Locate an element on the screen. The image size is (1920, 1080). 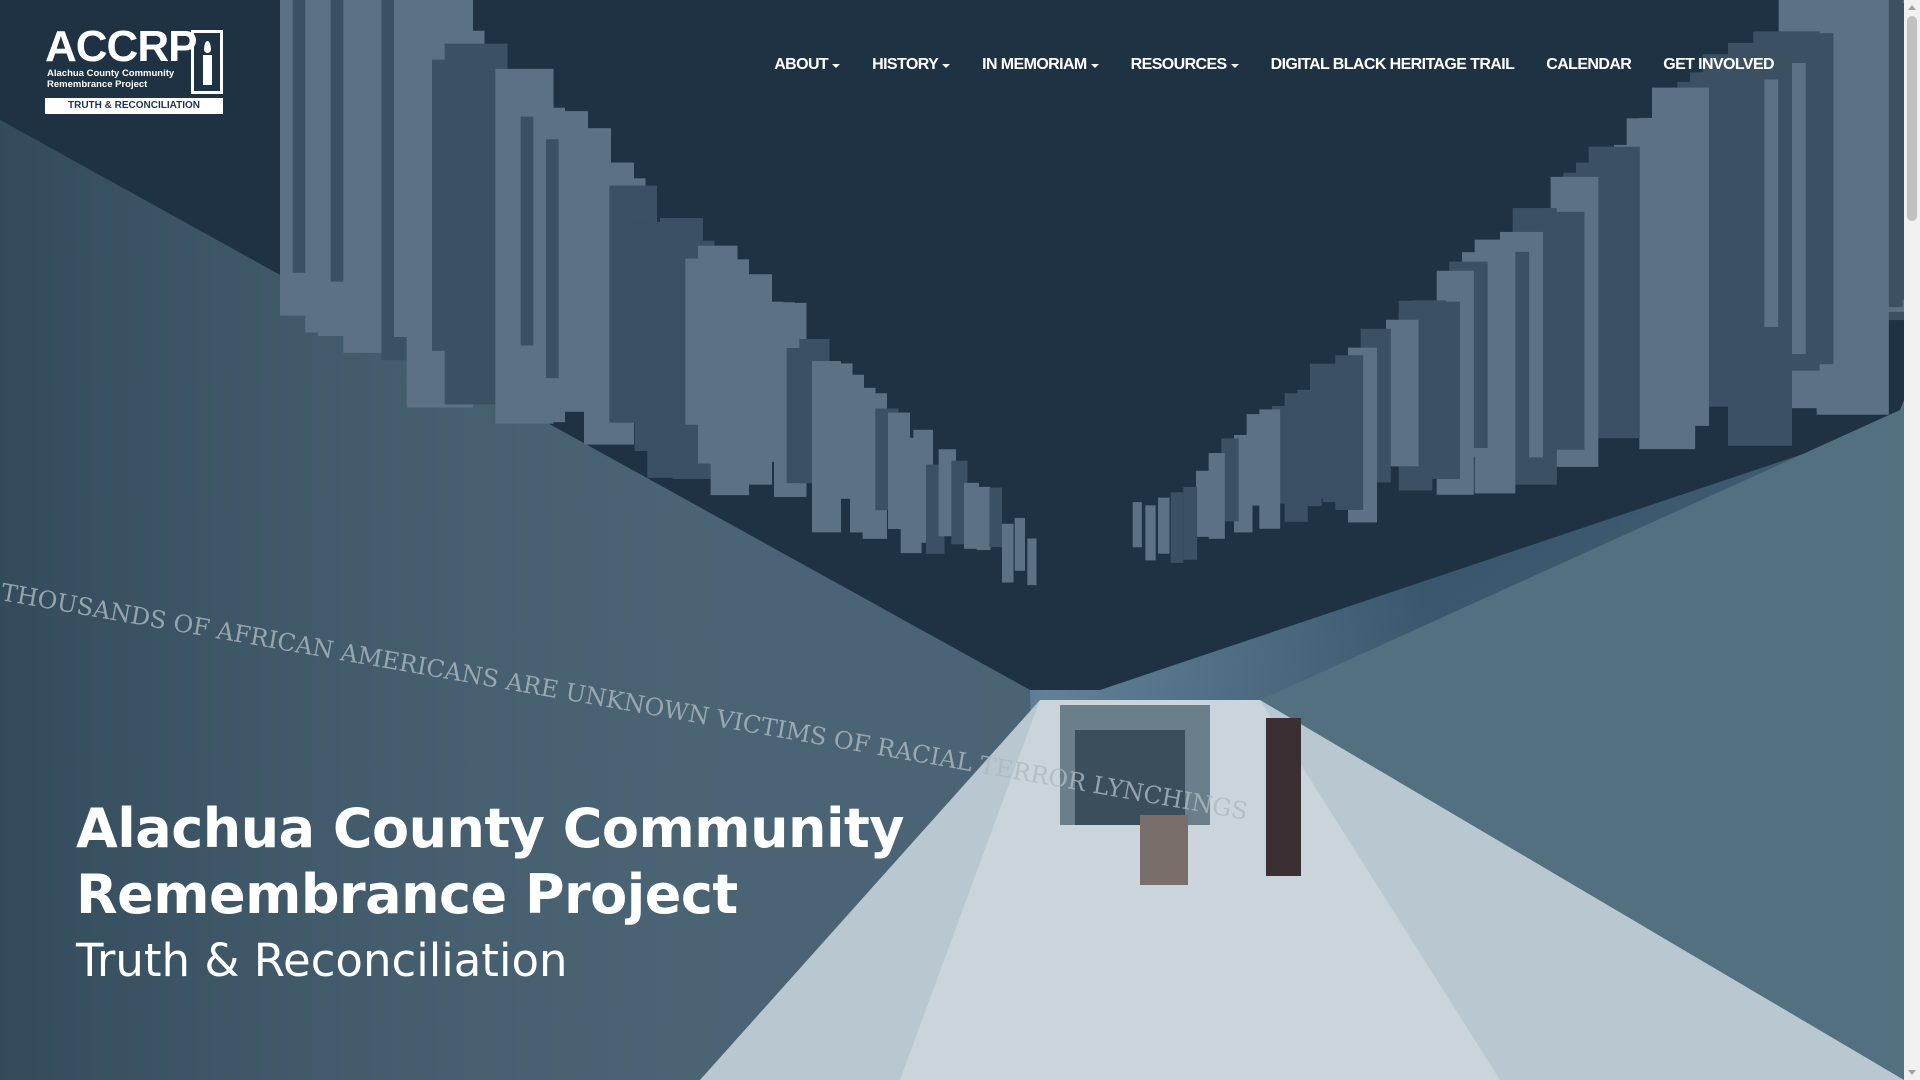
nav-item-get-involved: GET INVOLVED is located at coordinates (1718, 65).